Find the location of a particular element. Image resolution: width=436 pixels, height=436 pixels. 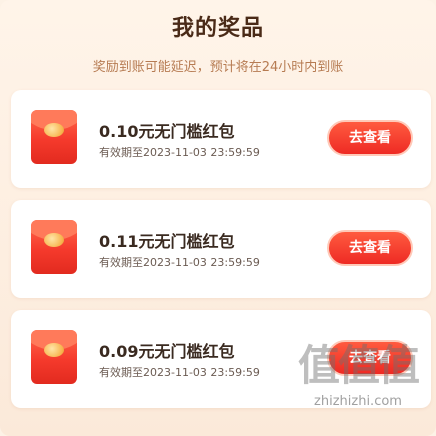

site-watermark: 值值值 zhizhizhi.com is located at coordinates (358, 385).